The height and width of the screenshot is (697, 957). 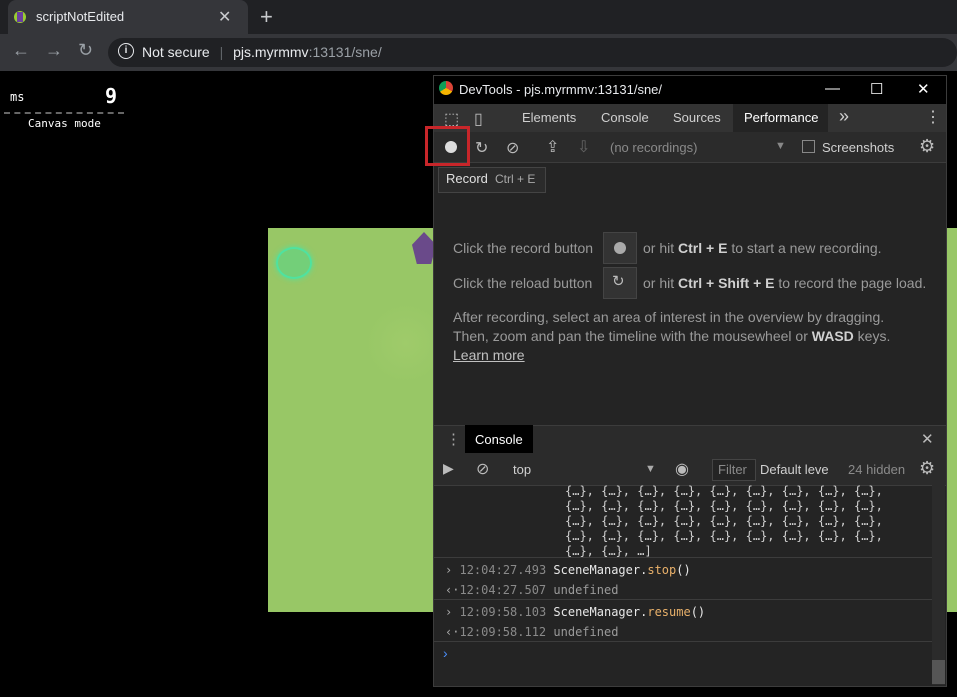 What do you see at coordinates (54, 50) in the screenshot?
I see `forward-button: →` at bounding box center [54, 50].